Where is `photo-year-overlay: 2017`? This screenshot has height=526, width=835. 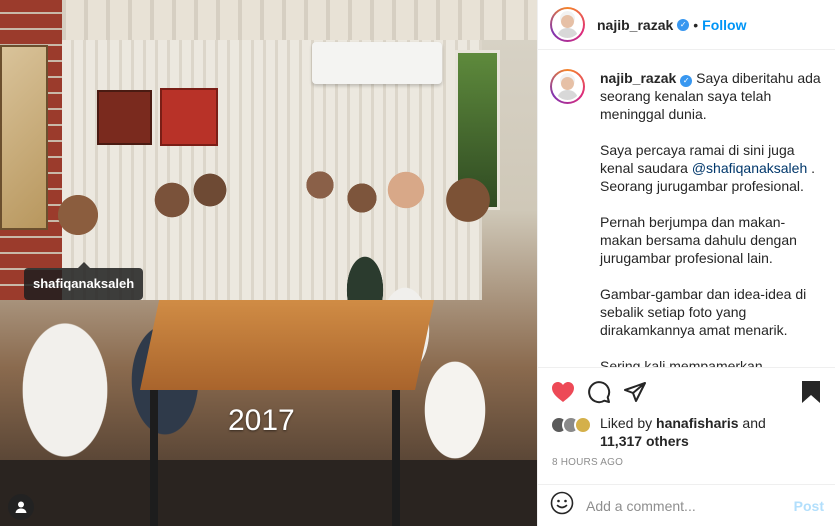 photo-year-overlay: 2017 is located at coordinates (261, 420).